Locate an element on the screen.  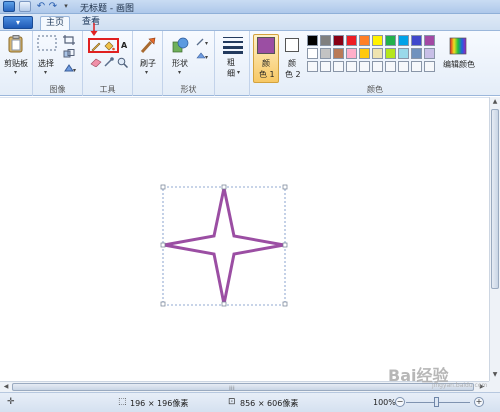
brushes-caret-icon: ▾ is located at coordinates (146, 72).